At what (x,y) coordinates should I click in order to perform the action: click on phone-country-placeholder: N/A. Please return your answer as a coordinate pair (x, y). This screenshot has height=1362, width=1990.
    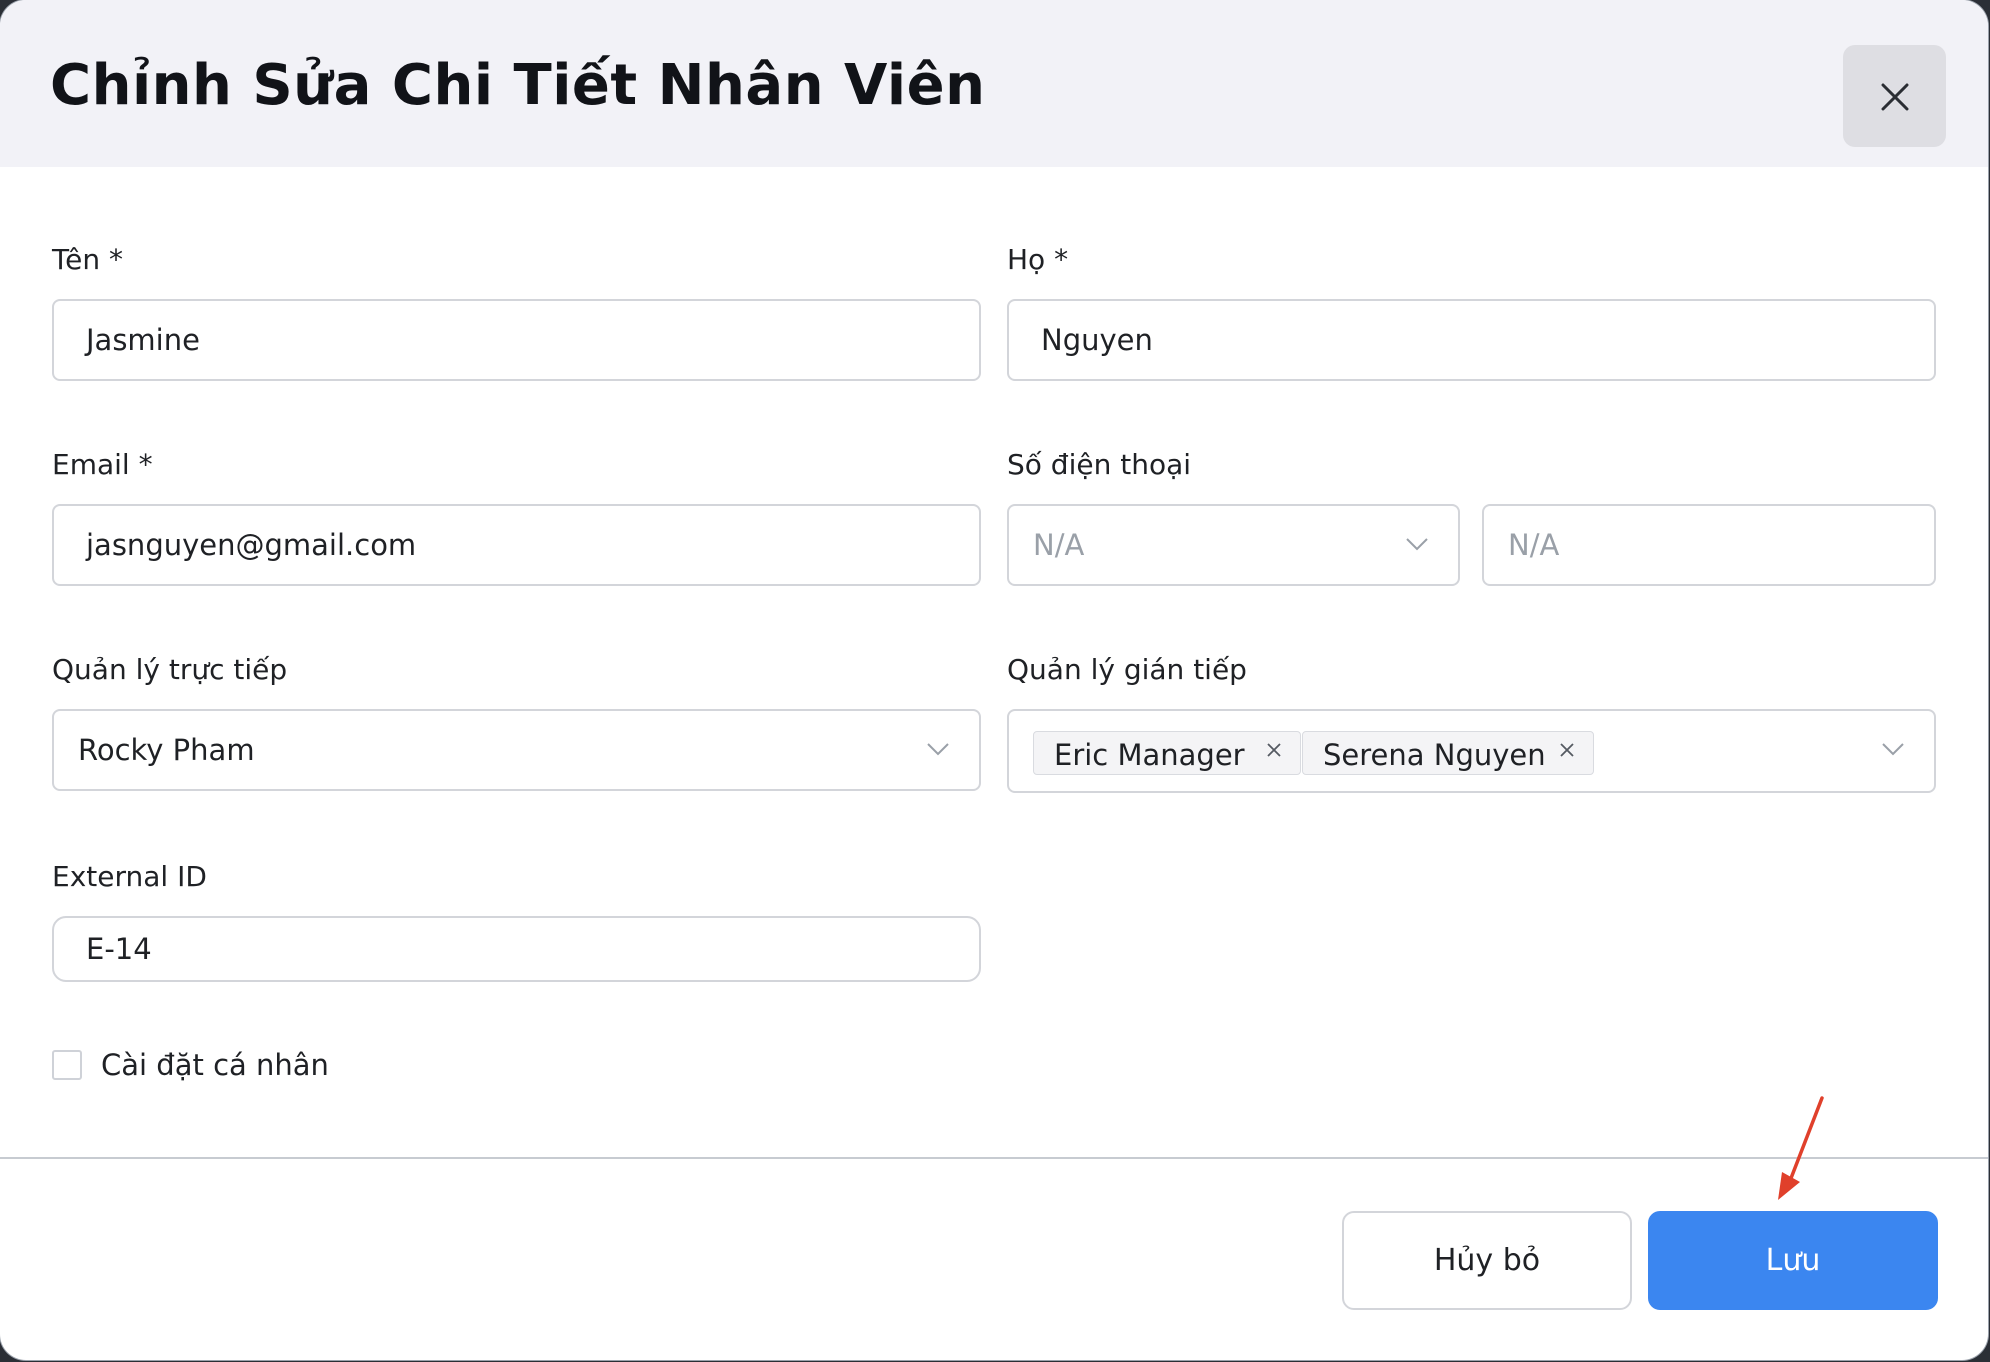
    Looking at the image, I should click on (1059, 545).